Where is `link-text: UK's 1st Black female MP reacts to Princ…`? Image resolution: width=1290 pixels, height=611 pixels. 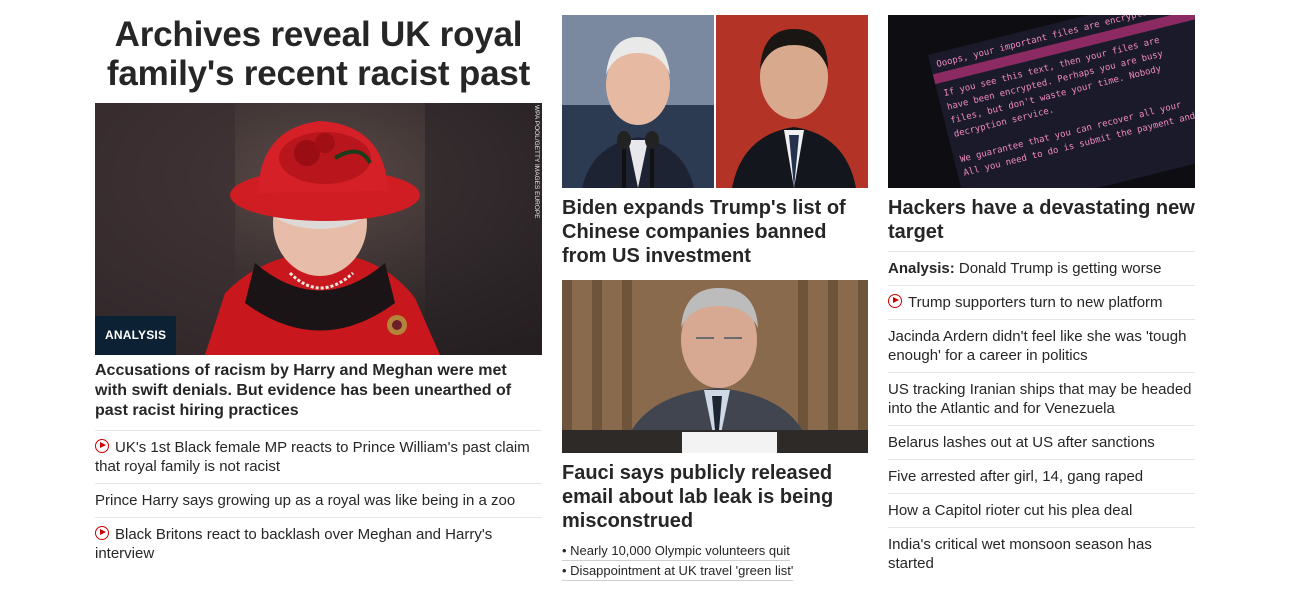 link-text: UK's 1st Black female MP reacts to Princ… is located at coordinates (312, 457).